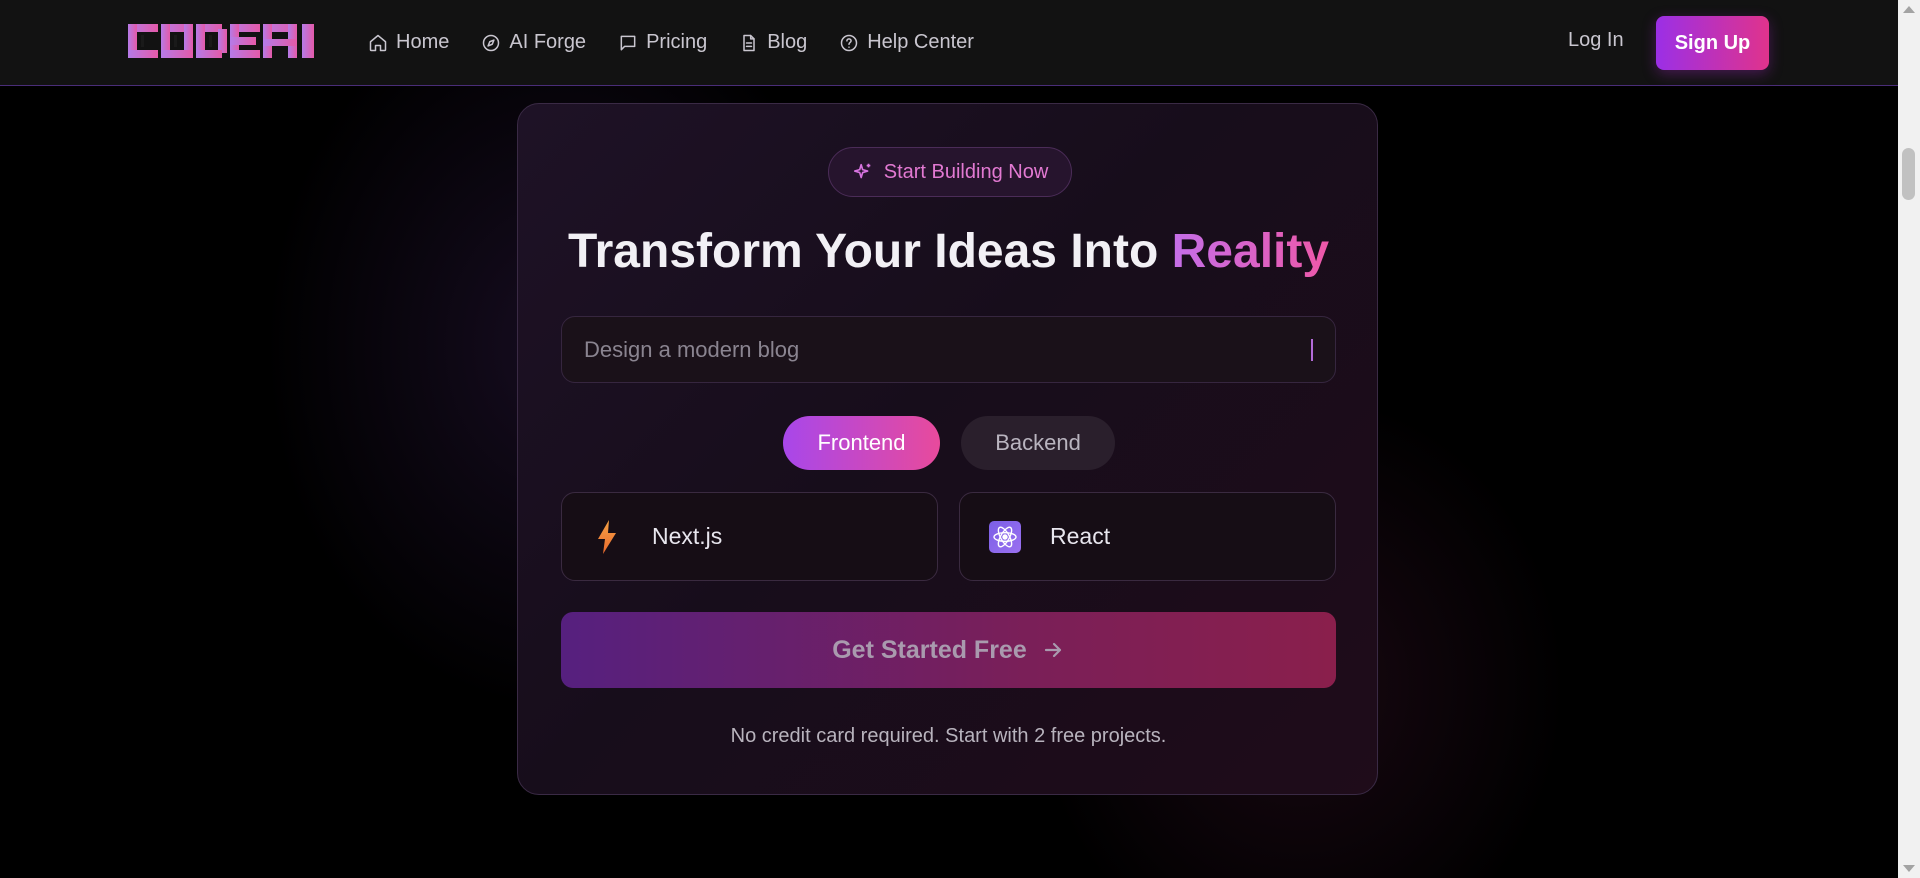 The image size is (1920, 878). I want to click on badge-label: Start Building Now, so click(966, 171).